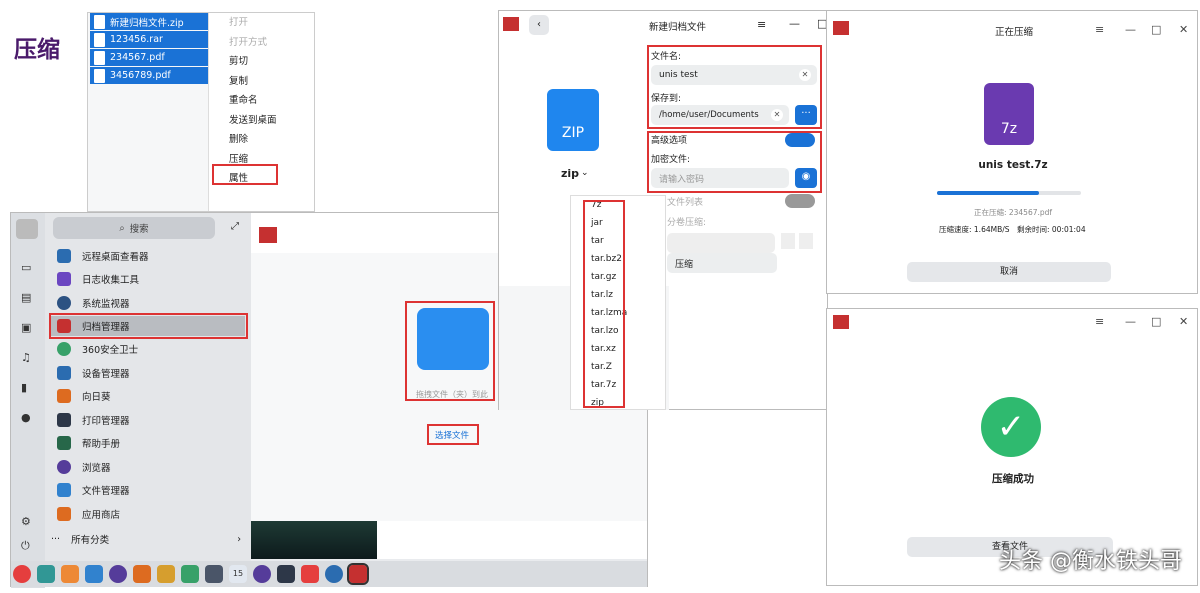 Image resolution: width=1200 pixels, height=593 pixels. I want to click on menu-send-to-desktop: 发送到桌面, so click(261, 121).